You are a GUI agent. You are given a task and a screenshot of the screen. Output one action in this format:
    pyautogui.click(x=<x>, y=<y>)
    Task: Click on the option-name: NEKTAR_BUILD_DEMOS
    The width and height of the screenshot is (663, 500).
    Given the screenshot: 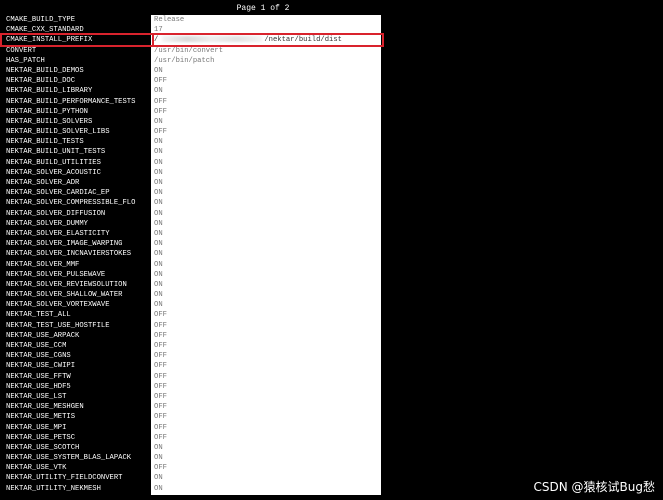 What is the action you would take?
    pyautogui.click(x=79, y=71)
    